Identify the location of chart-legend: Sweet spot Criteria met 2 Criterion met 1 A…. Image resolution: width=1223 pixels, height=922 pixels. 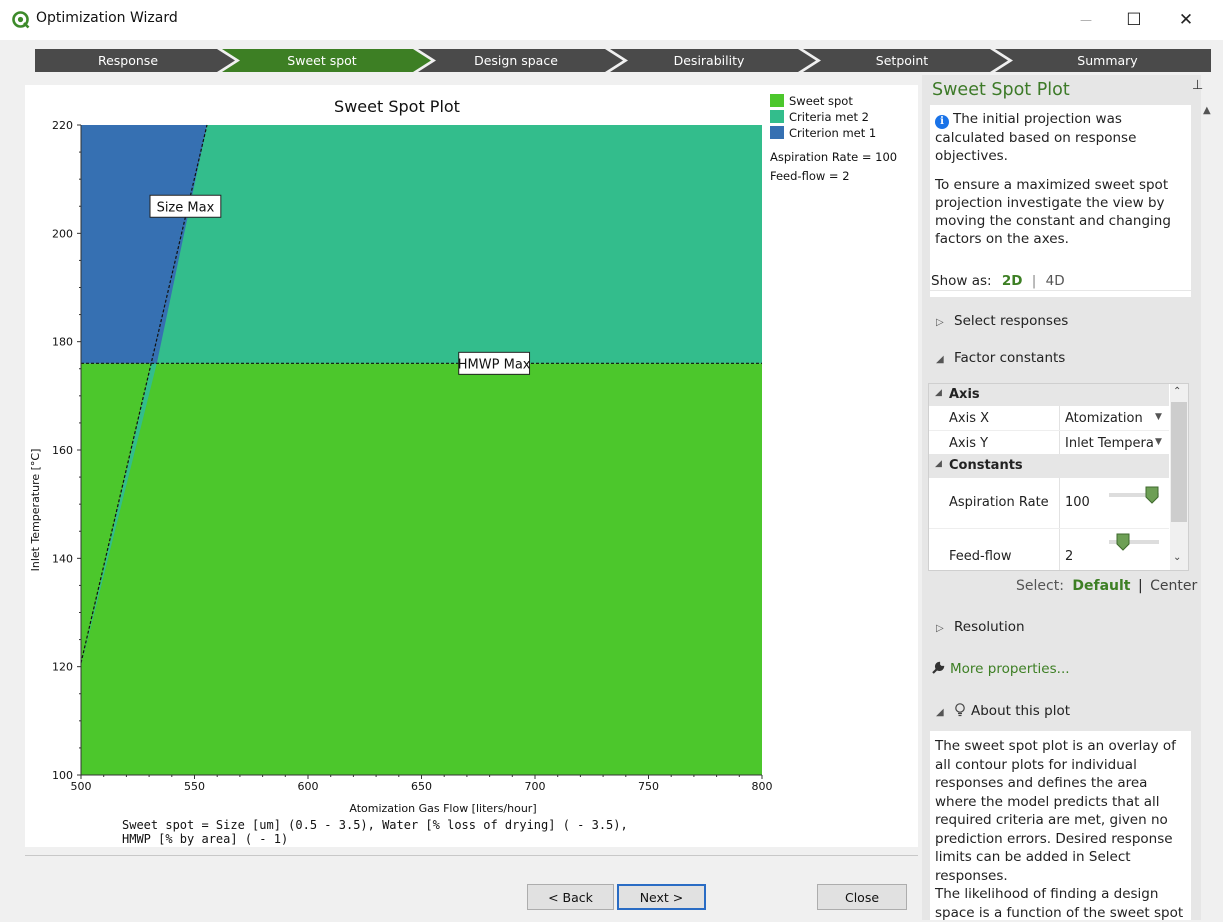
(833, 138).